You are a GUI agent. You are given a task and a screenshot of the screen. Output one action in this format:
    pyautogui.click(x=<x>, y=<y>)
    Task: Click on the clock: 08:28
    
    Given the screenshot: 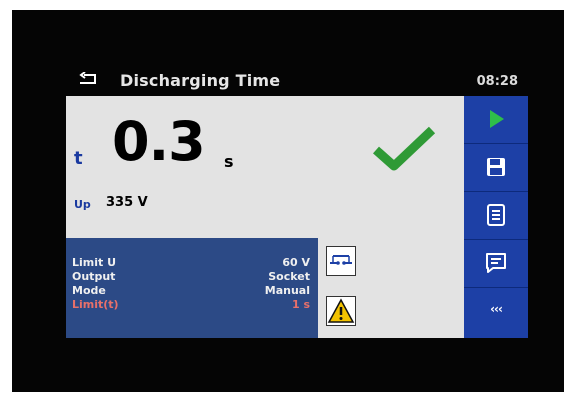 What is the action you would take?
    pyautogui.click(x=497, y=81)
    